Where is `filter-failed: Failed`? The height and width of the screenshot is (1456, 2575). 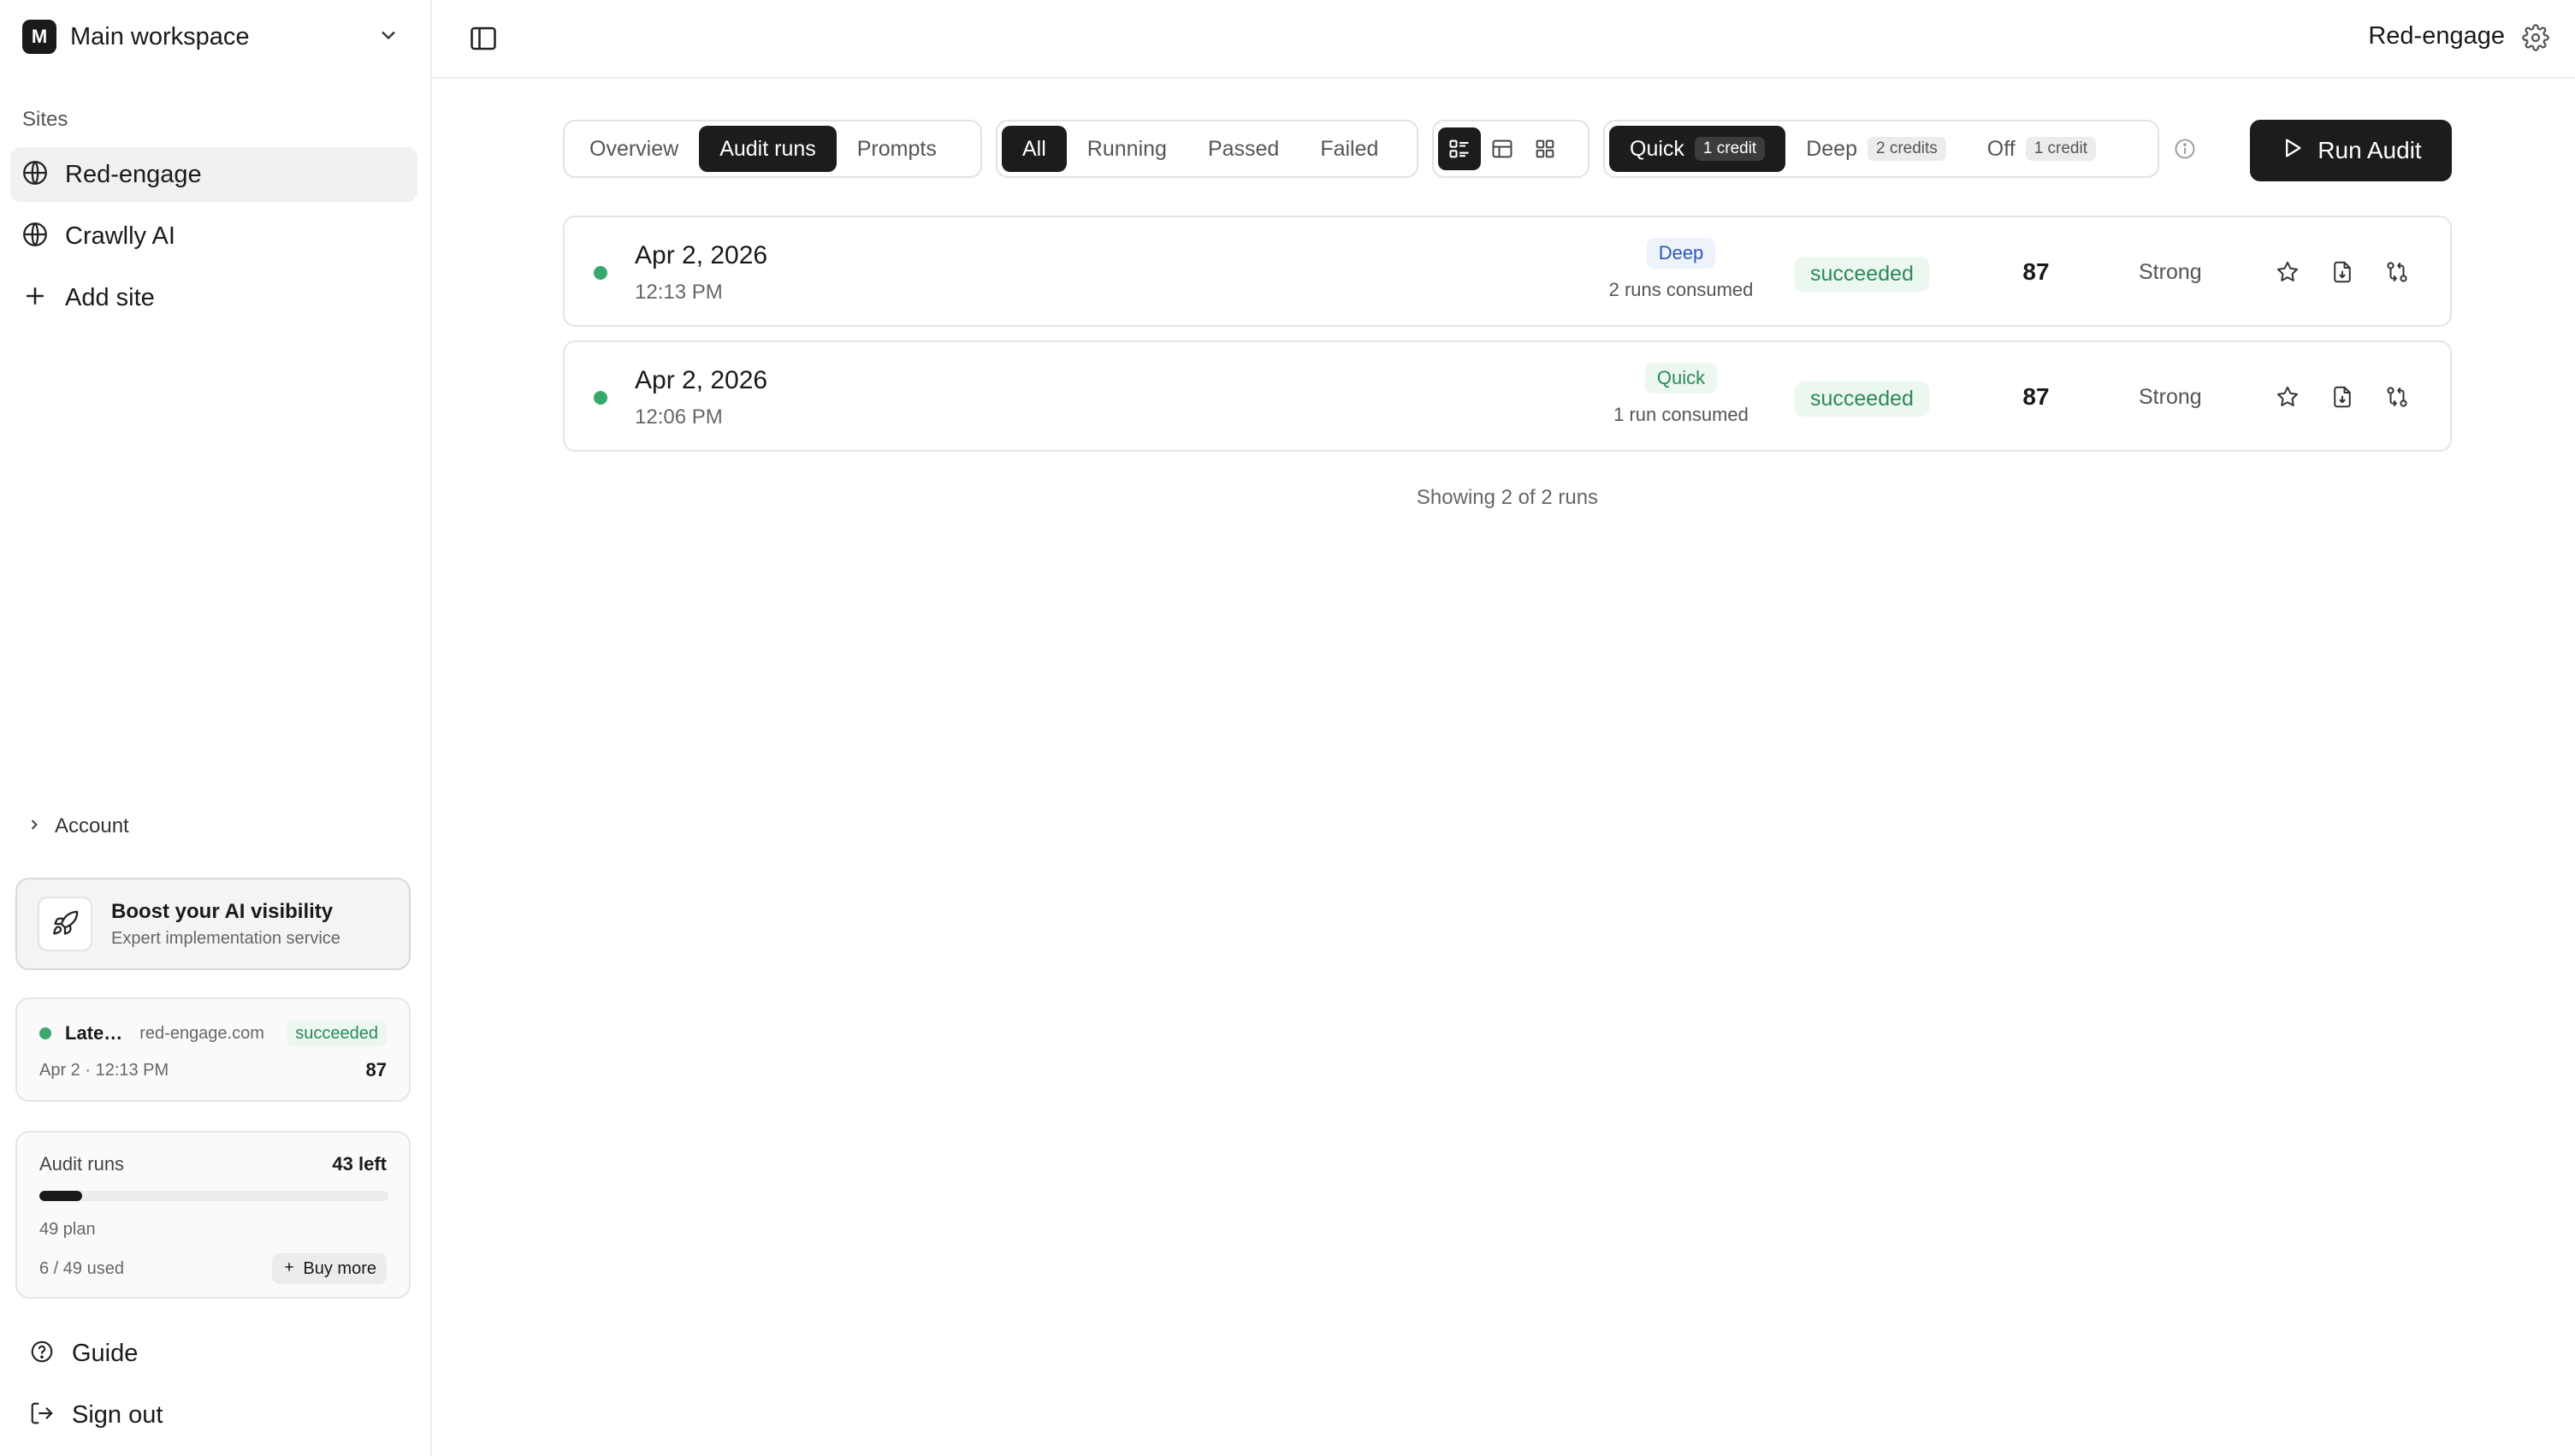 filter-failed: Failed is located at coordinates (1349, 149).